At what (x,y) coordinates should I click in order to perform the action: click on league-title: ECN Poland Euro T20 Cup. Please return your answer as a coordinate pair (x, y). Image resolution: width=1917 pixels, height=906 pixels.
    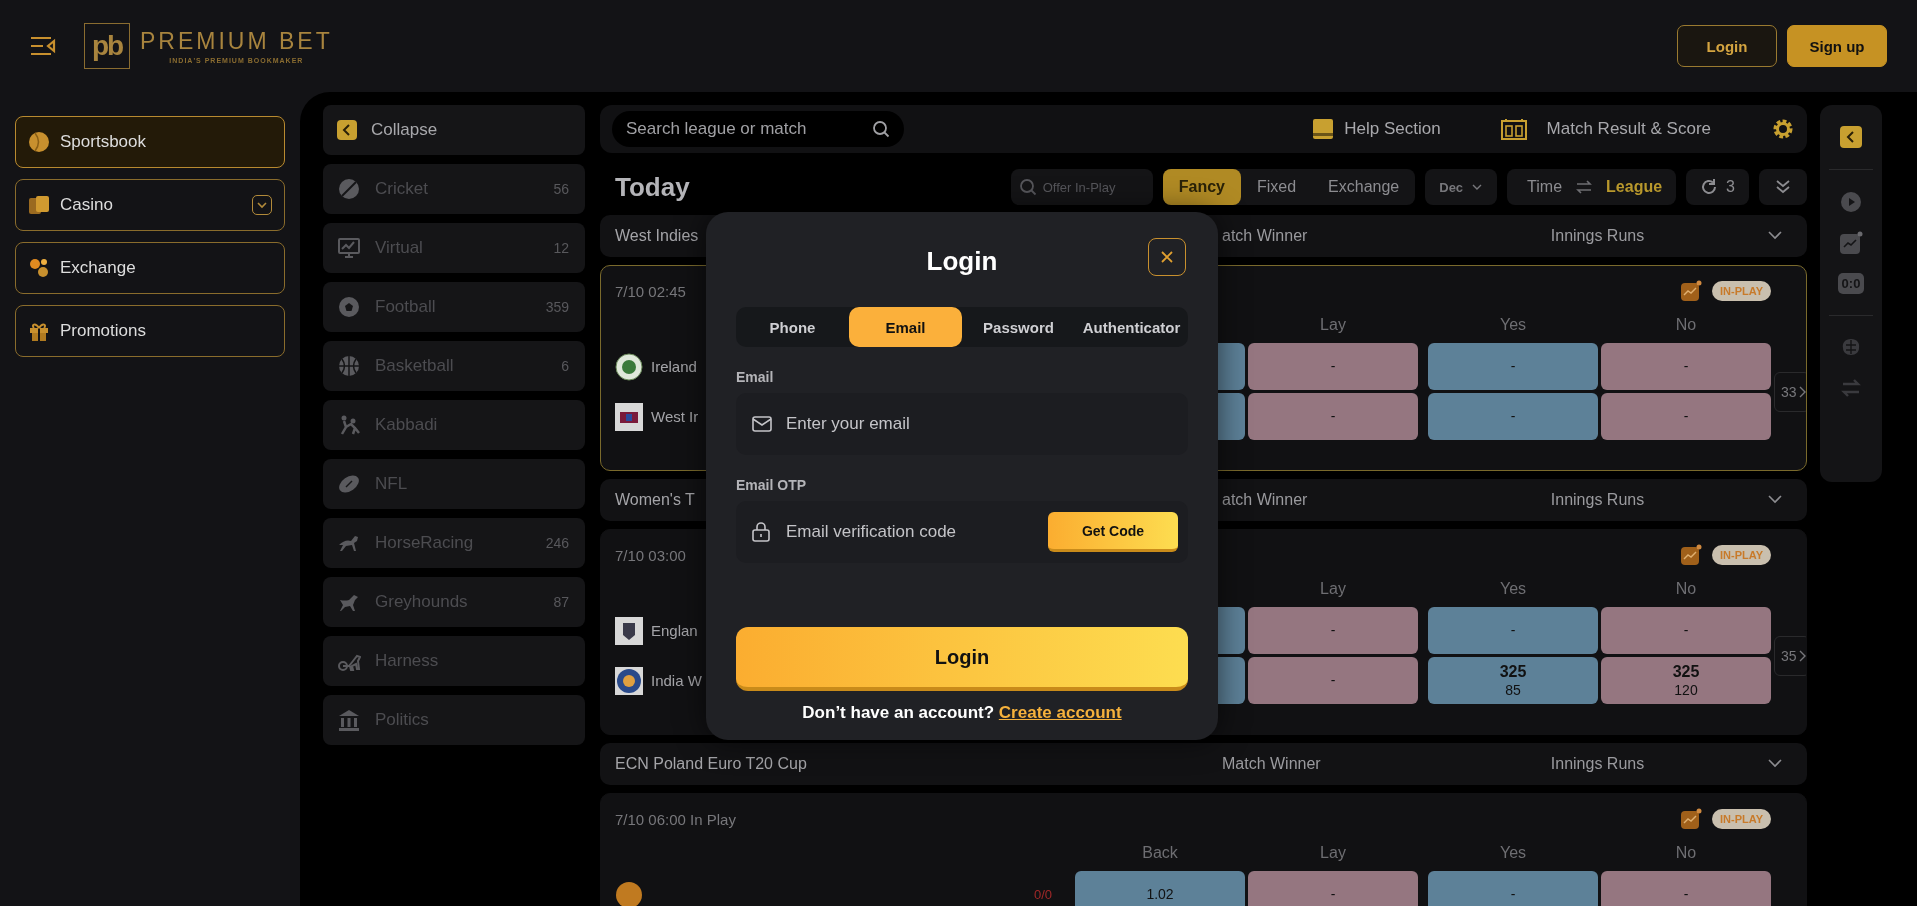
    Looking at the image, I should click on (711, 764).